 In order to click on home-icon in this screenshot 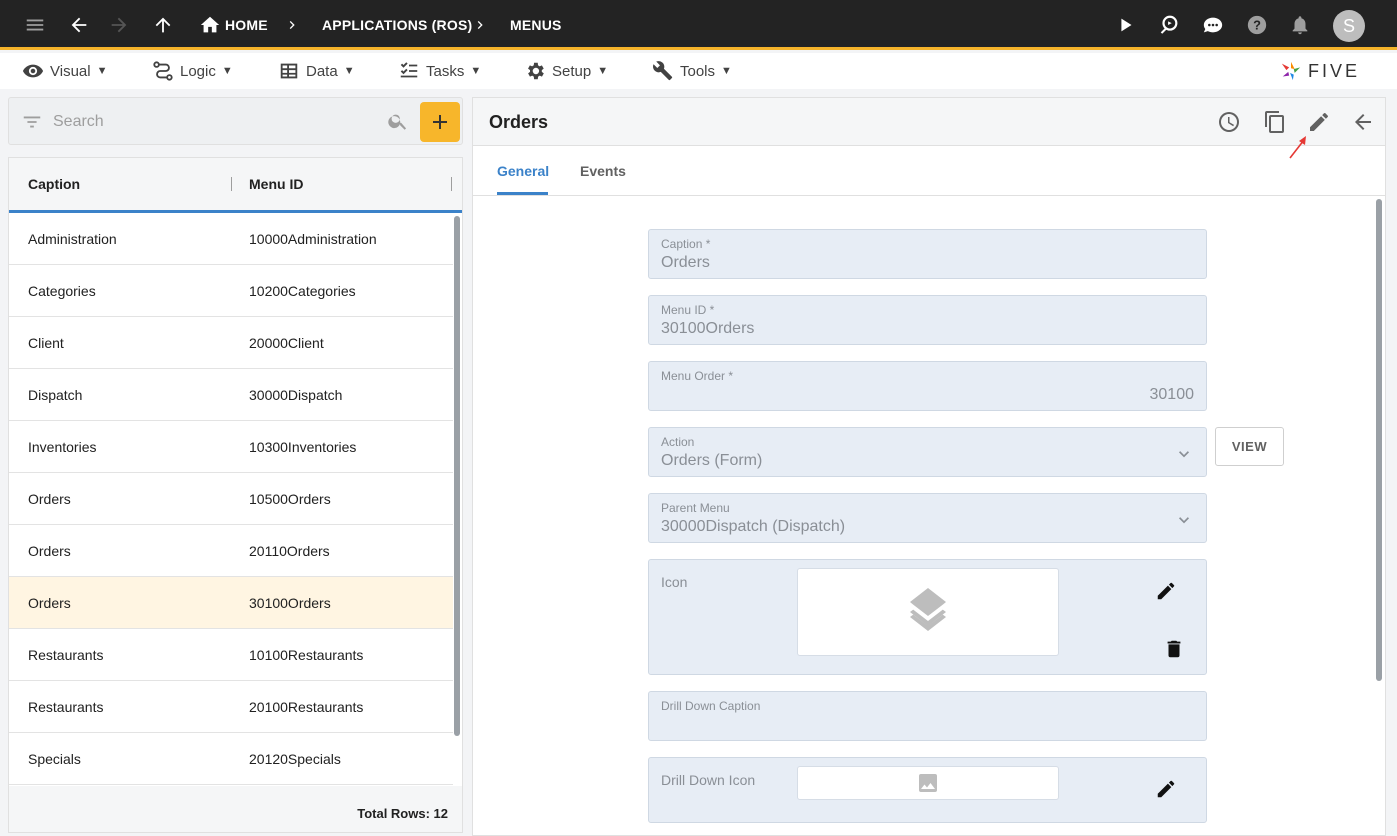, I will do `click(210, 25)`.